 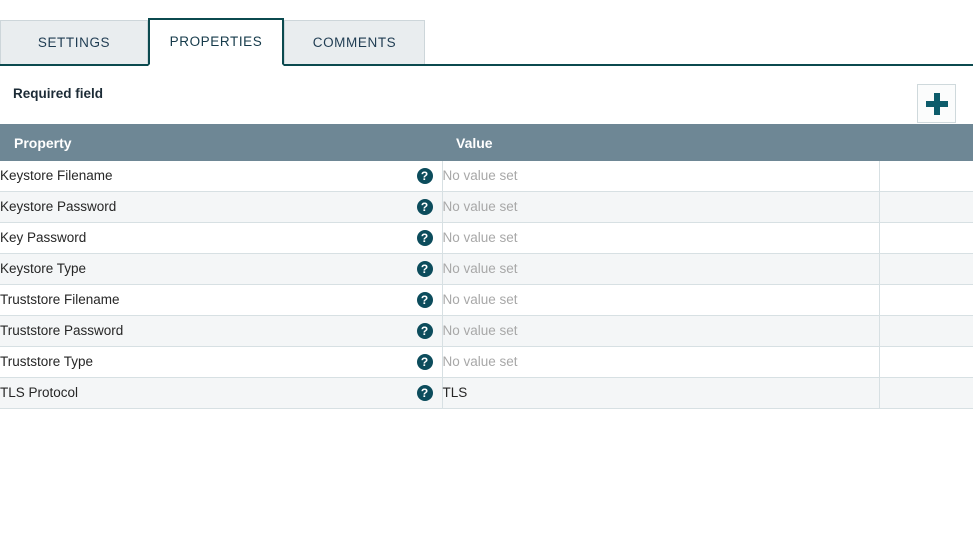 What do you see at coordinates (58, 93) in the screenshot?
I see `required-field-label: Required field` at bounding box center [58, 93].